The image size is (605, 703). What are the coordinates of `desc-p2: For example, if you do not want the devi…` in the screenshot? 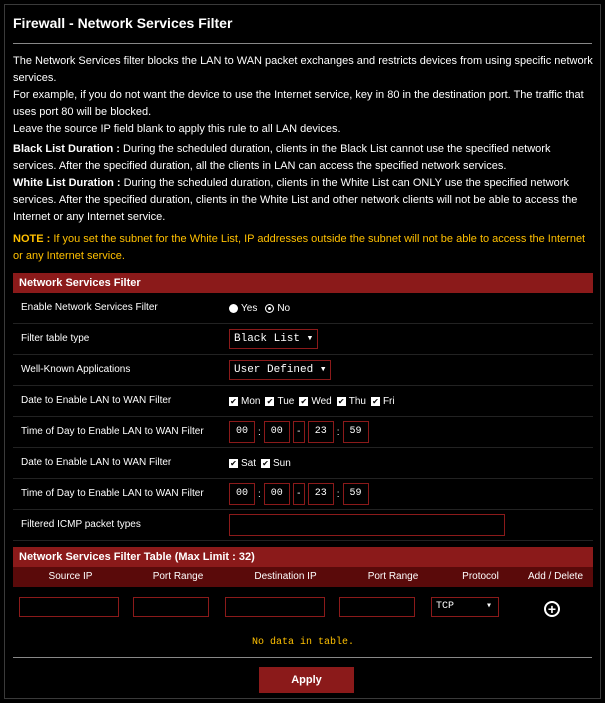 It's located at (298, 103).